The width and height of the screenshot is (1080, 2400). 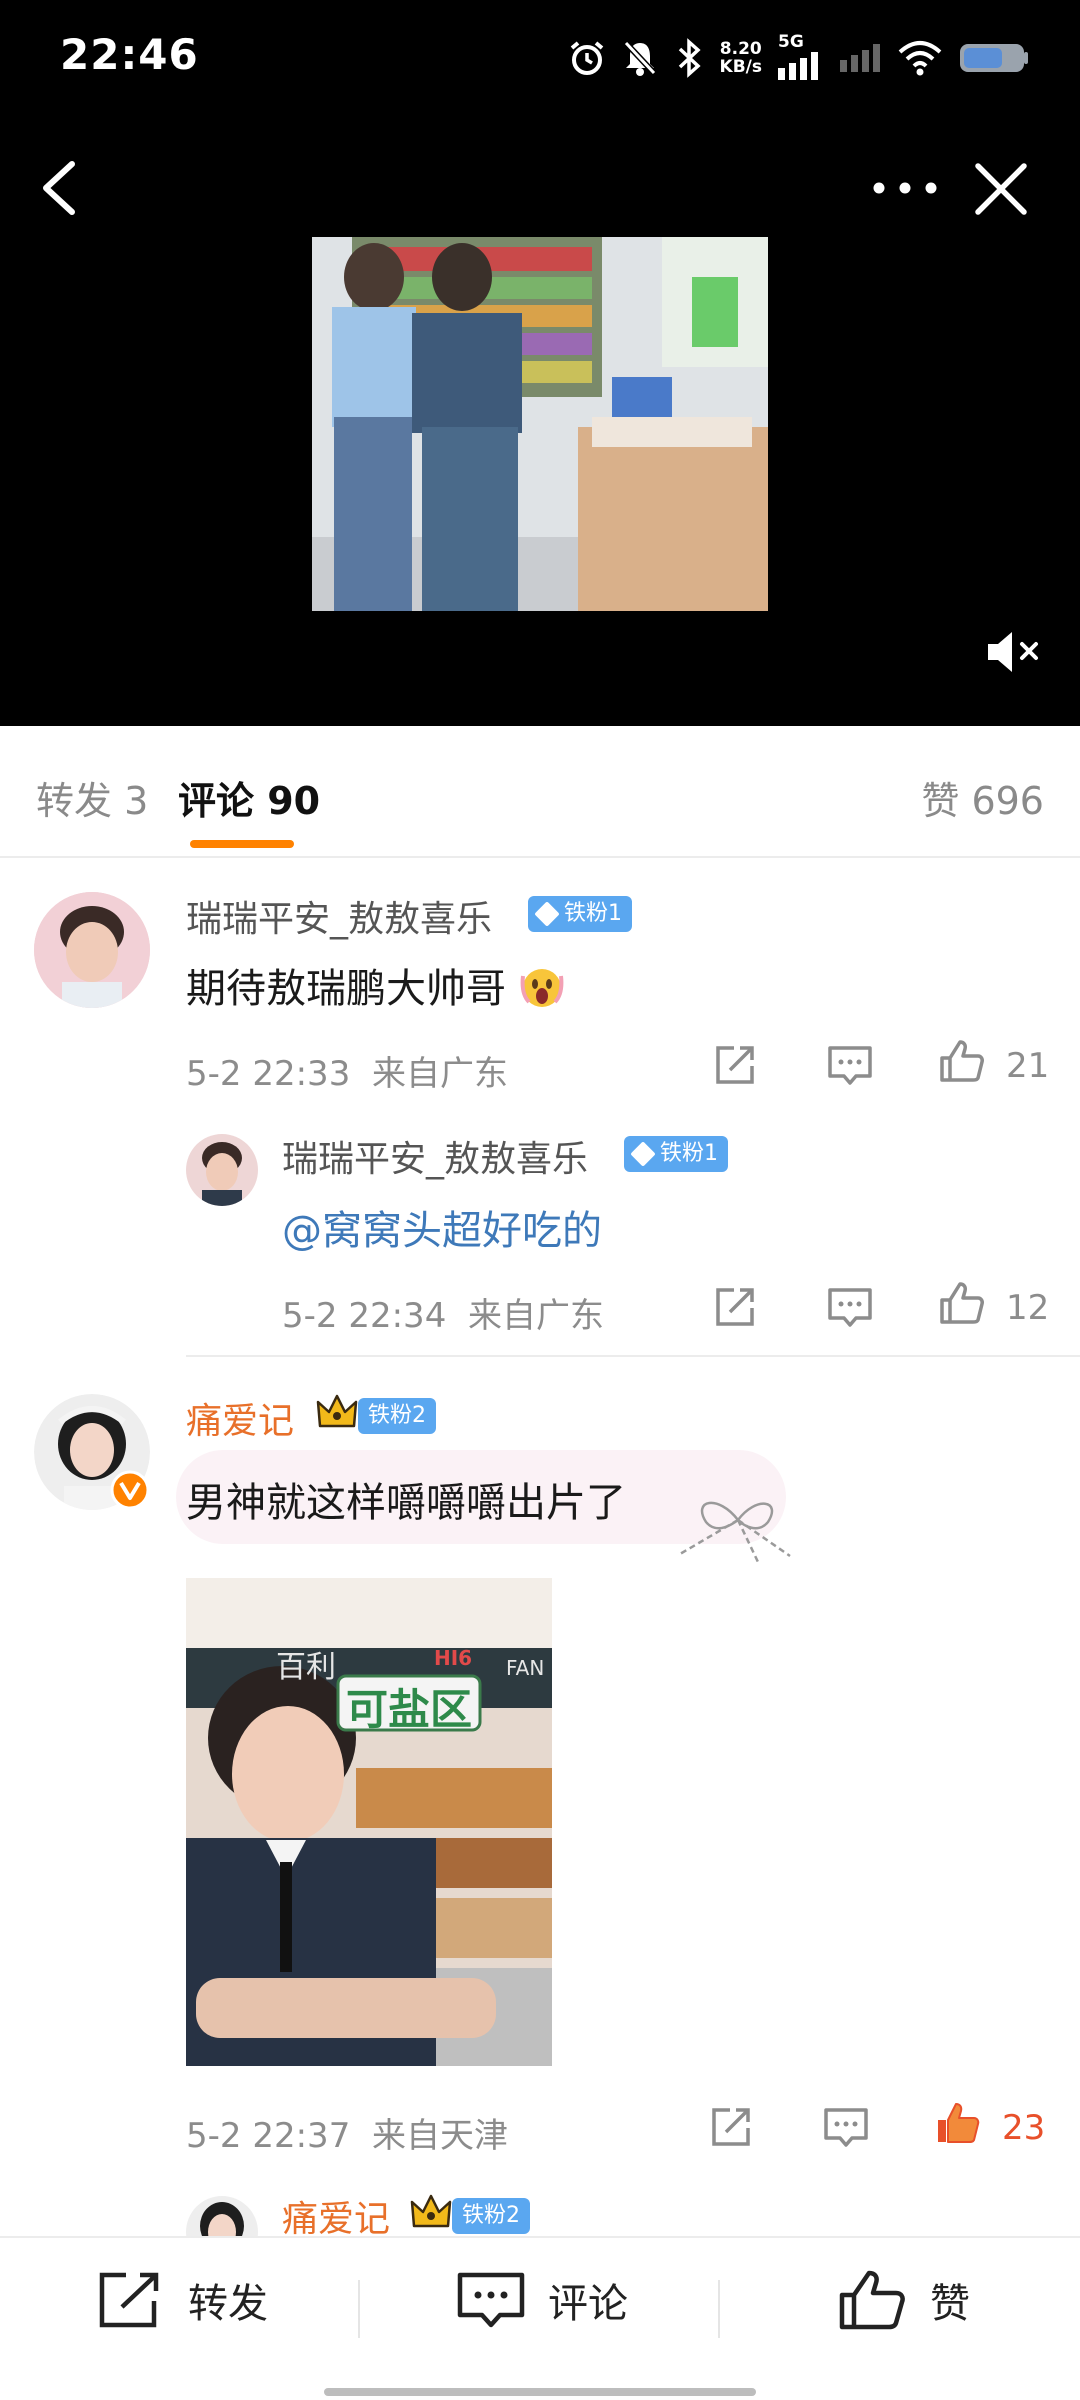 I want to click on bottom-repost-button: 转发, so click(x=182, y=2300).